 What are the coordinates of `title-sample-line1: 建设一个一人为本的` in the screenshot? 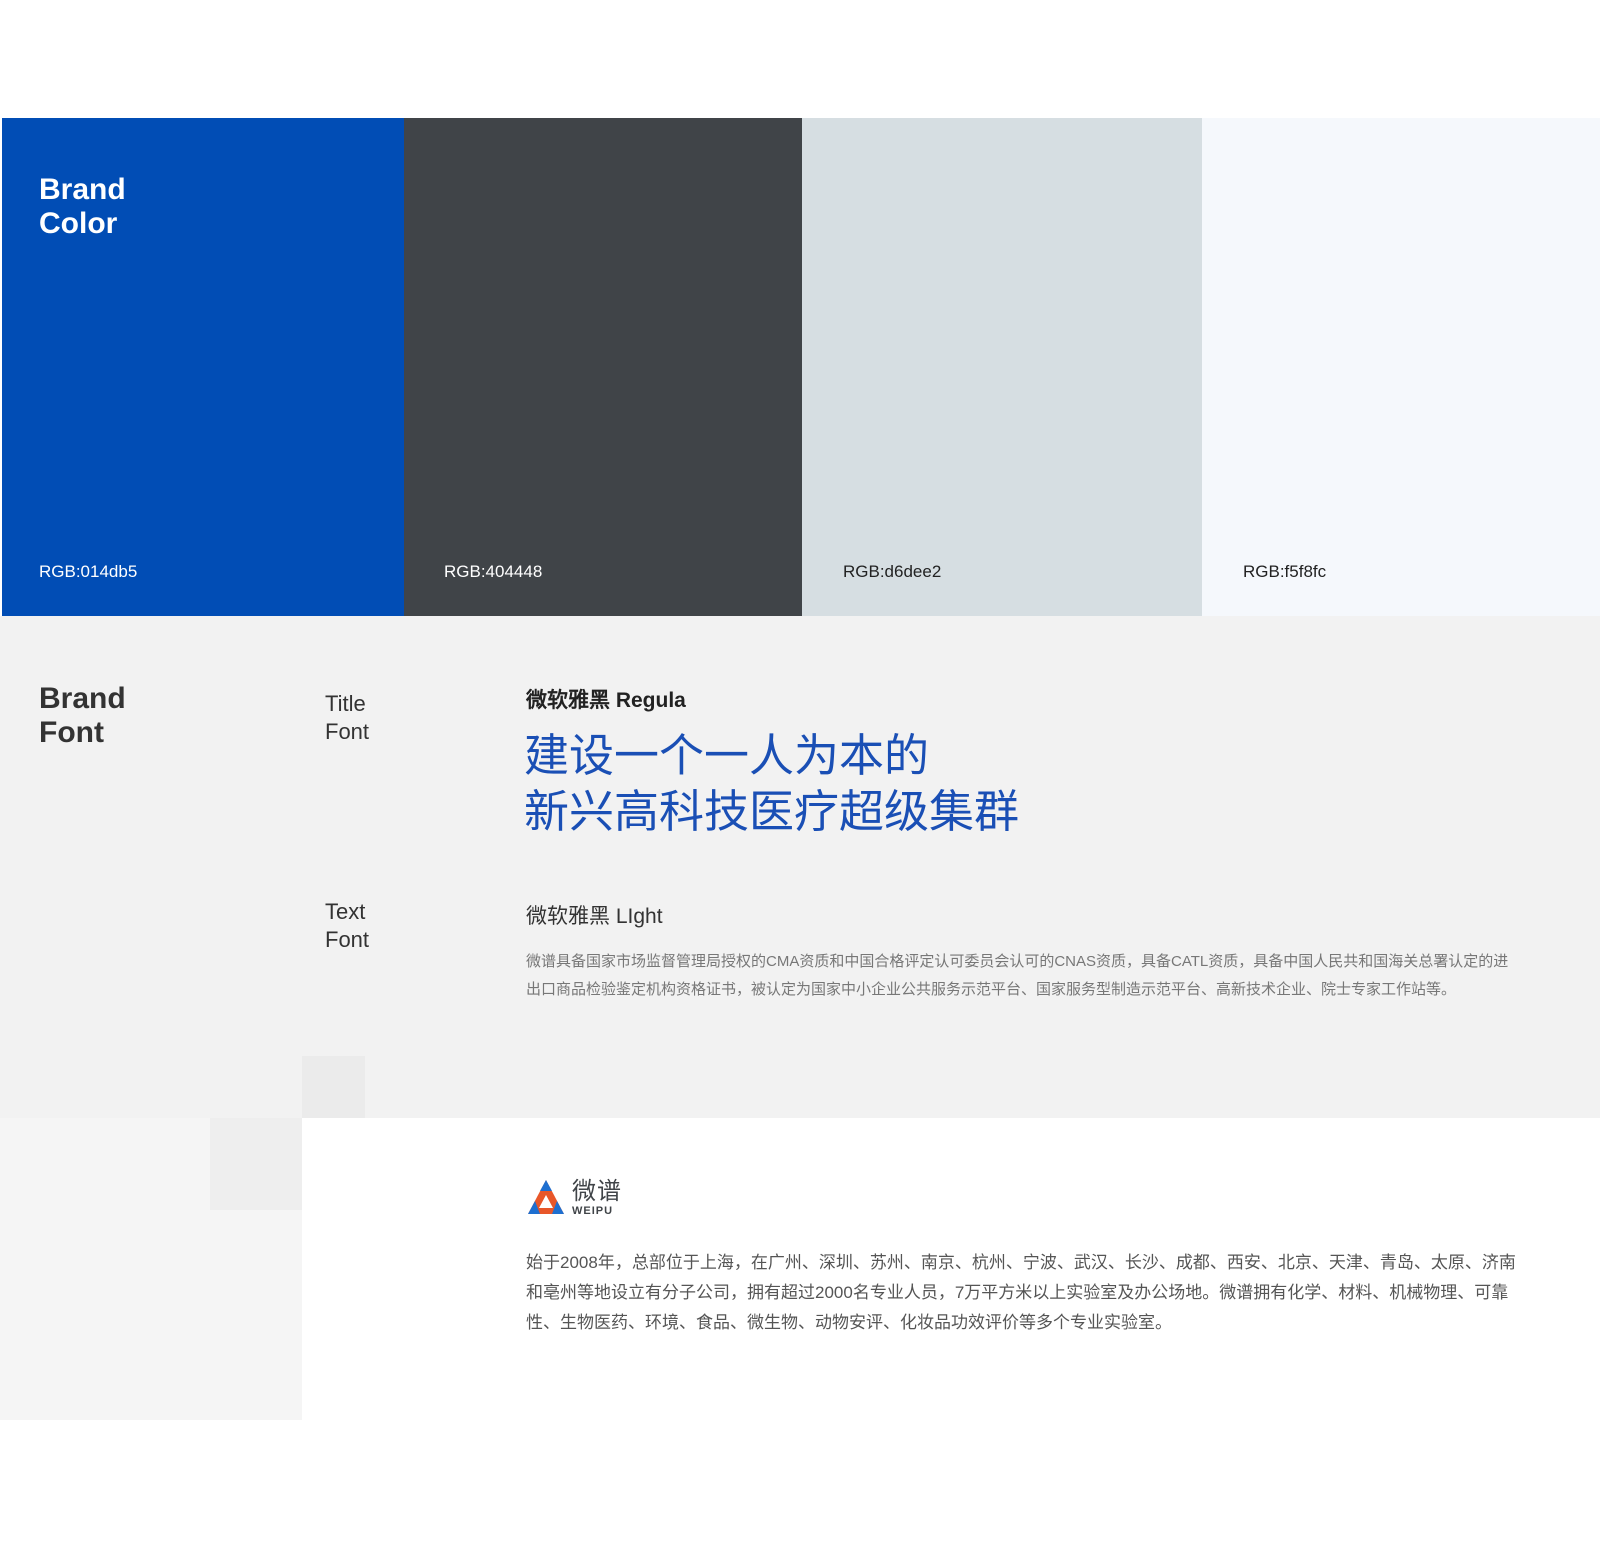 It's located at (727, 755).